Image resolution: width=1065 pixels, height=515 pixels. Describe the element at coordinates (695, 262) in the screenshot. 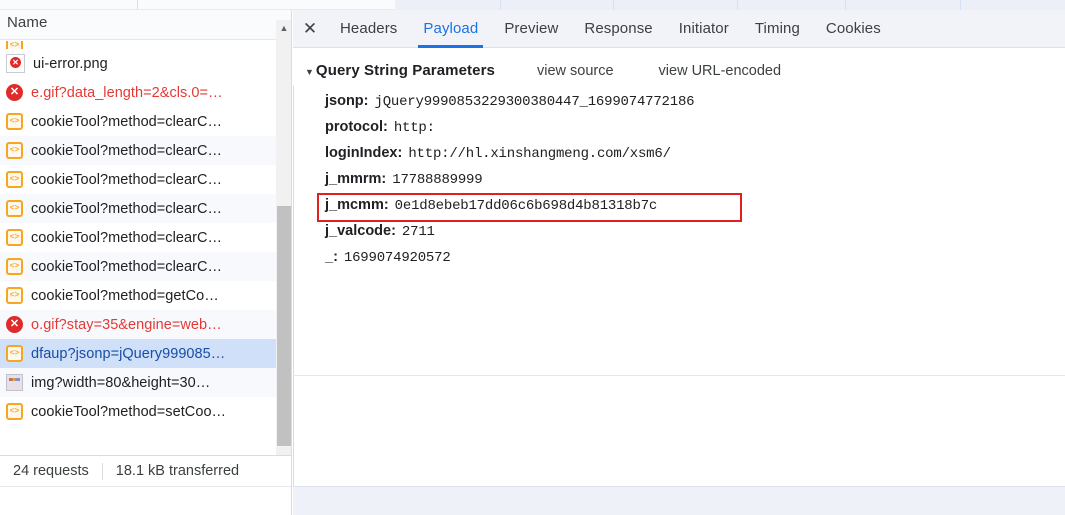

I see `query-parameter-row: _: 1699074920572` at that location.